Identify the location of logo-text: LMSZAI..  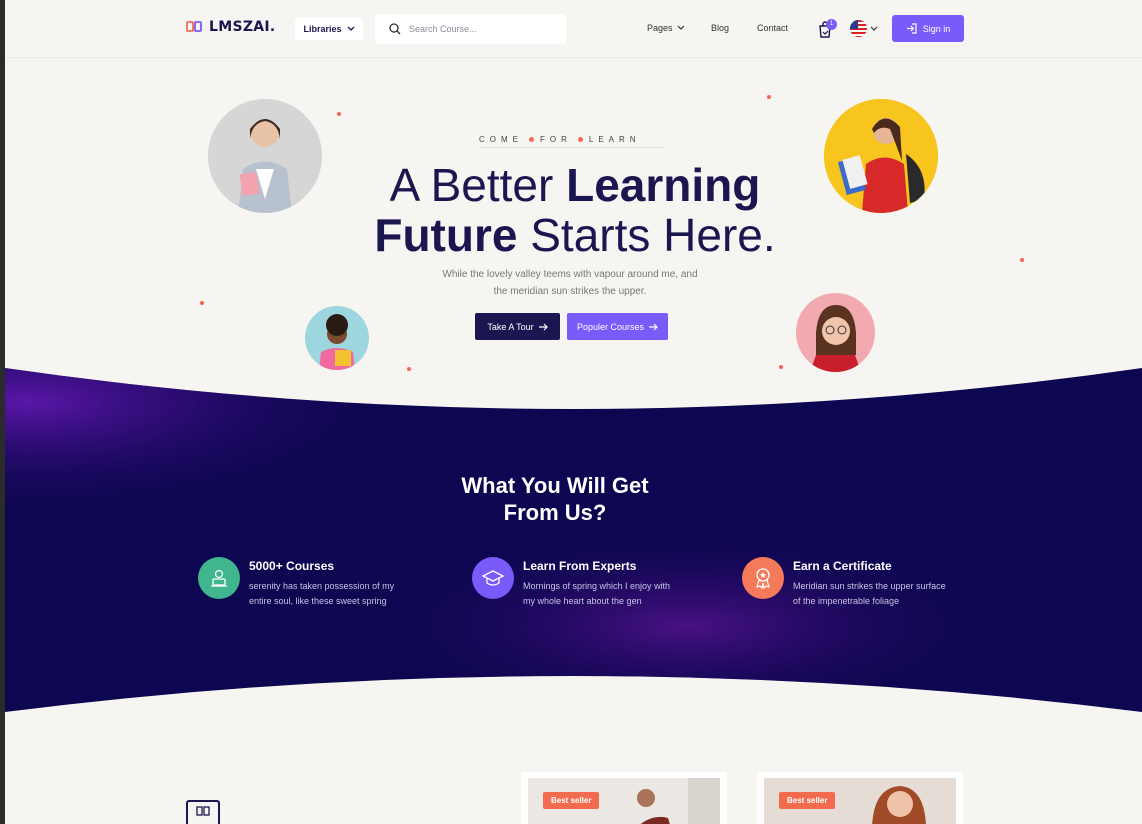
(242, 27).